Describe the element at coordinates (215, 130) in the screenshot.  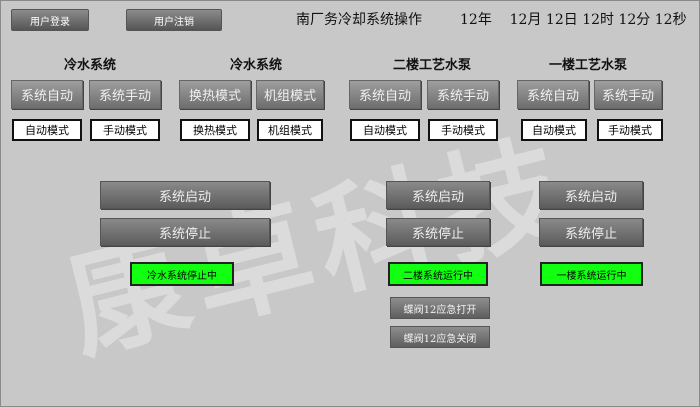
I see `heat-exchange-mode-indicator: 换热模式` at that location.